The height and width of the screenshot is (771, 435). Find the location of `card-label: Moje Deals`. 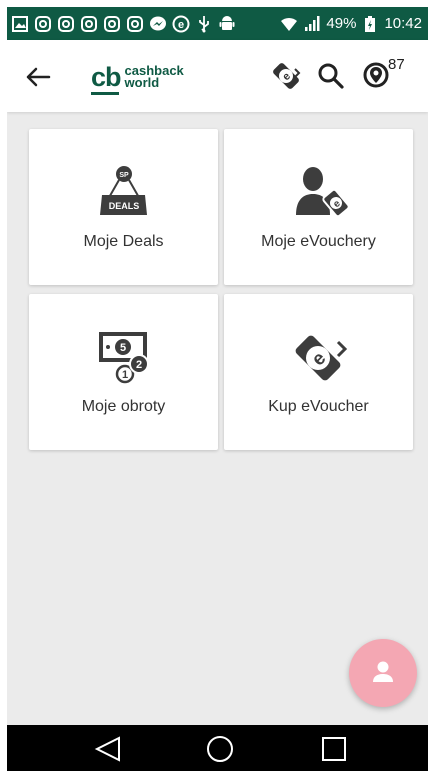

card-label: Moje Deals is located at coordinates (123, 241).